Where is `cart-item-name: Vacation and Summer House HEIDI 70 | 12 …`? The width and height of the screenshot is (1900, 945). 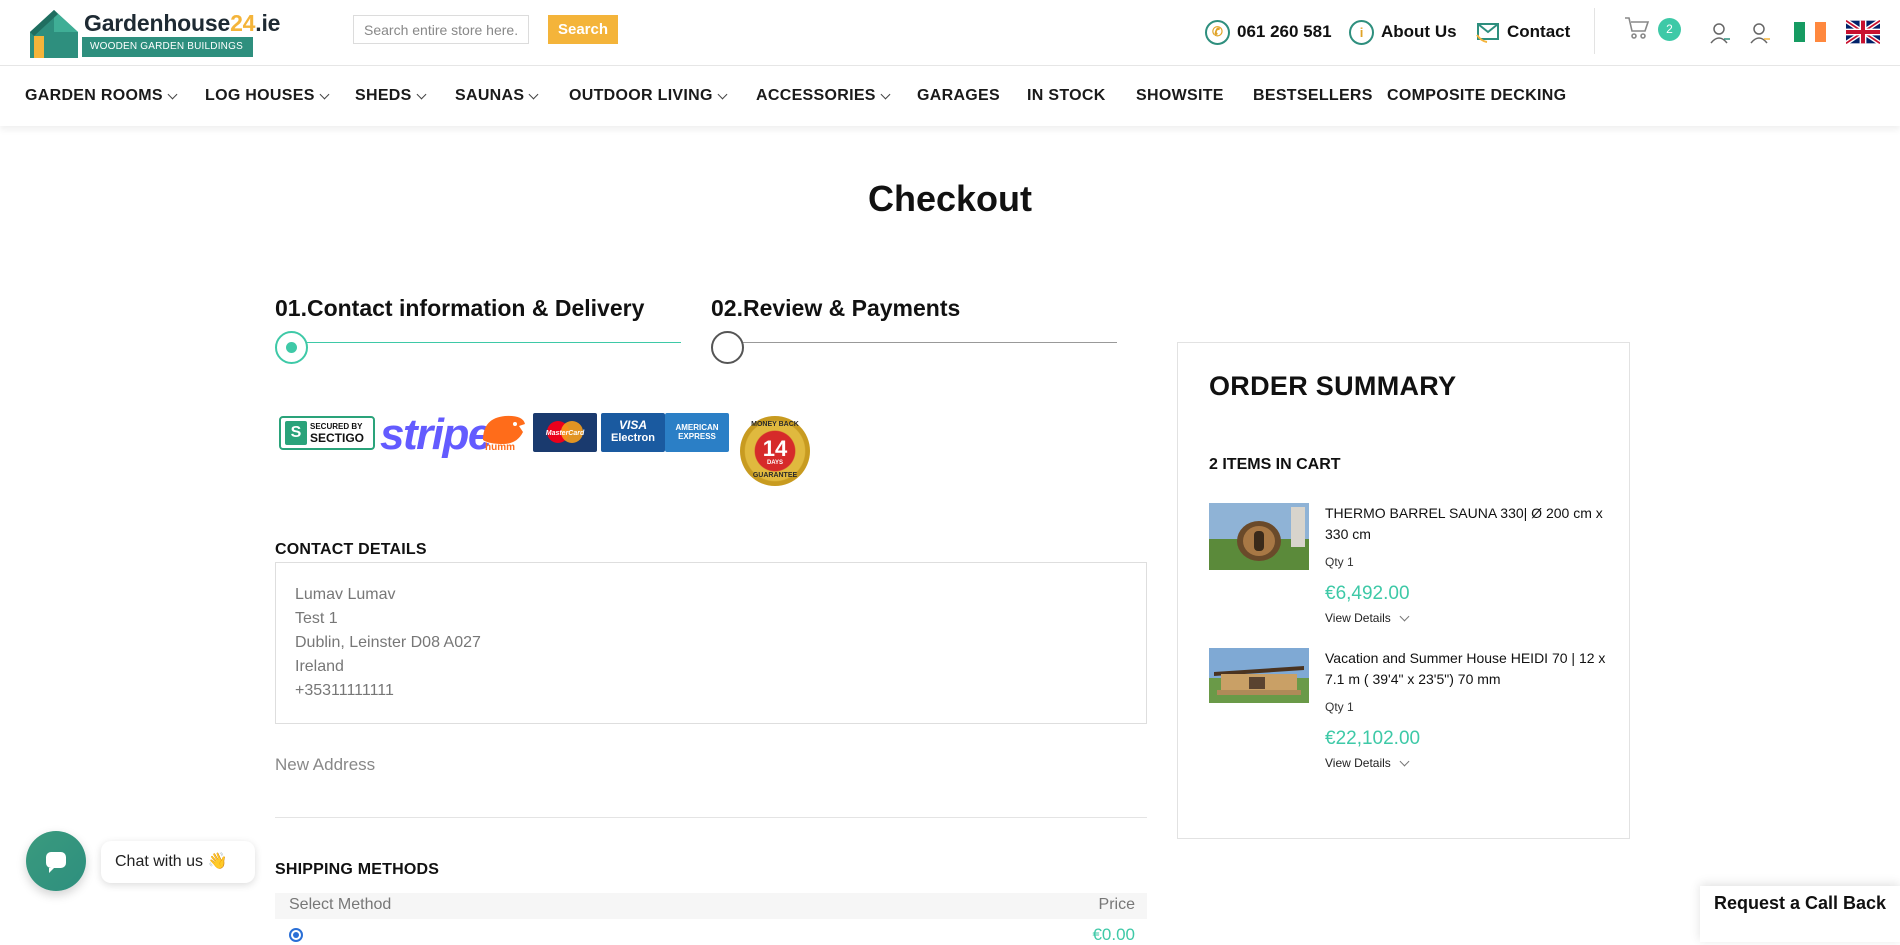
cart-item-name: Vacation and Summer House HEIDI 70 | 12 … is located at coordinates (1467, 669).